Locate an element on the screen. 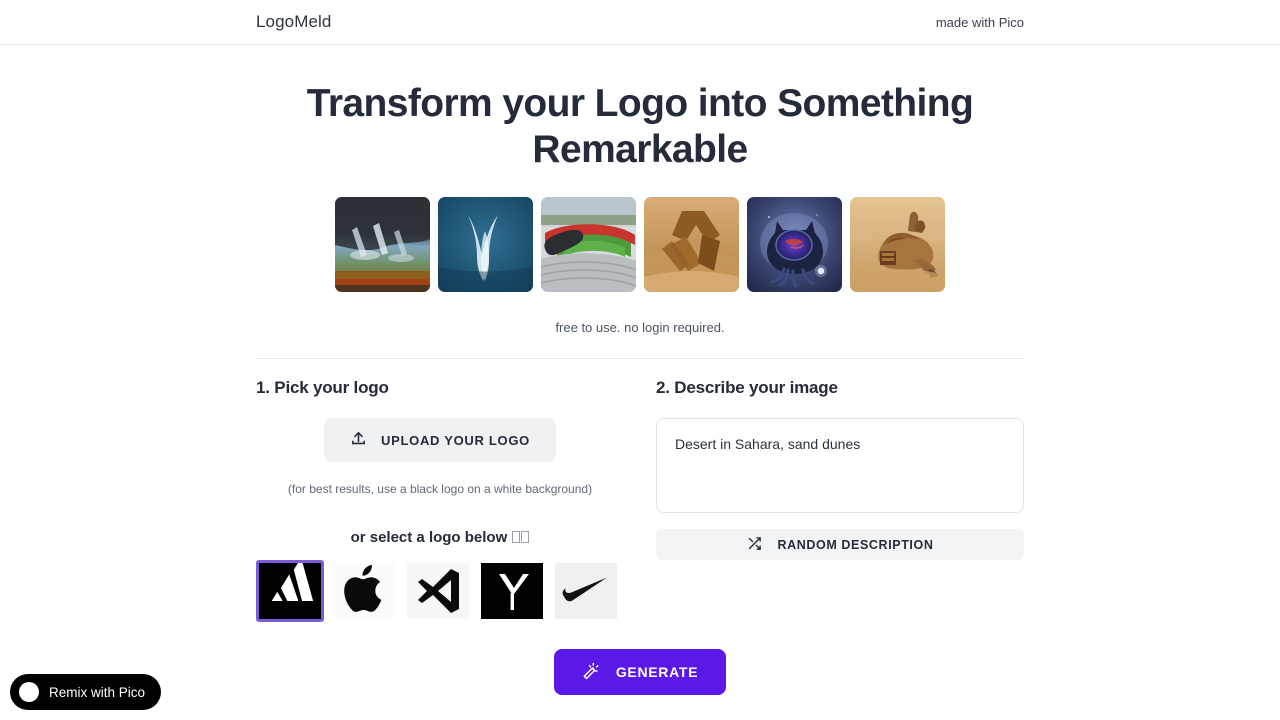 The width and height of the screenshot is (1280, 720). vscode-logo-icon is located at coordinates (438, 591).